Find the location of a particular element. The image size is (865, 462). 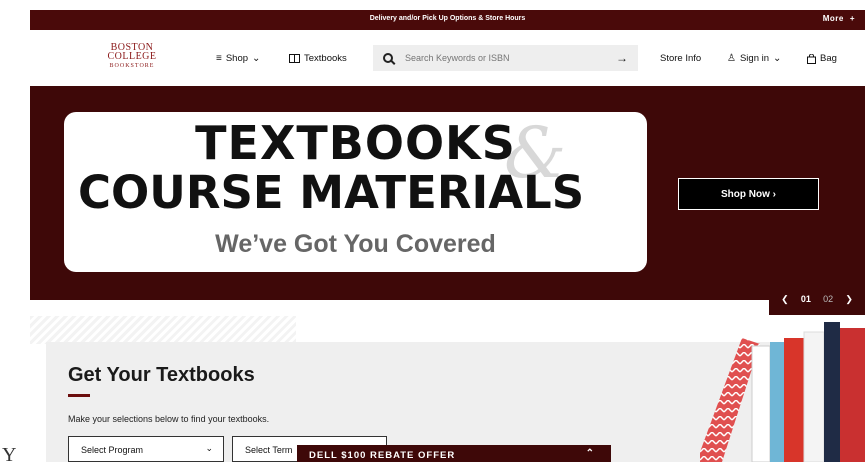

bookstore-logo: BOSTON COLLEGE BOOKSTORE is located at coordinates (132, 57).